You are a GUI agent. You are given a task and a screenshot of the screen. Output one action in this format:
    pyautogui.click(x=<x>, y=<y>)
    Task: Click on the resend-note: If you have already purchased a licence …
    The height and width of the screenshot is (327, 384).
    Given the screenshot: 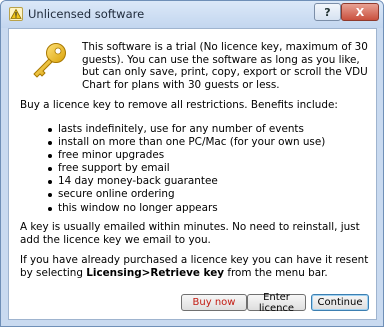 What is the action you would take?
    pyautogui.click(x=195, y=266)
    